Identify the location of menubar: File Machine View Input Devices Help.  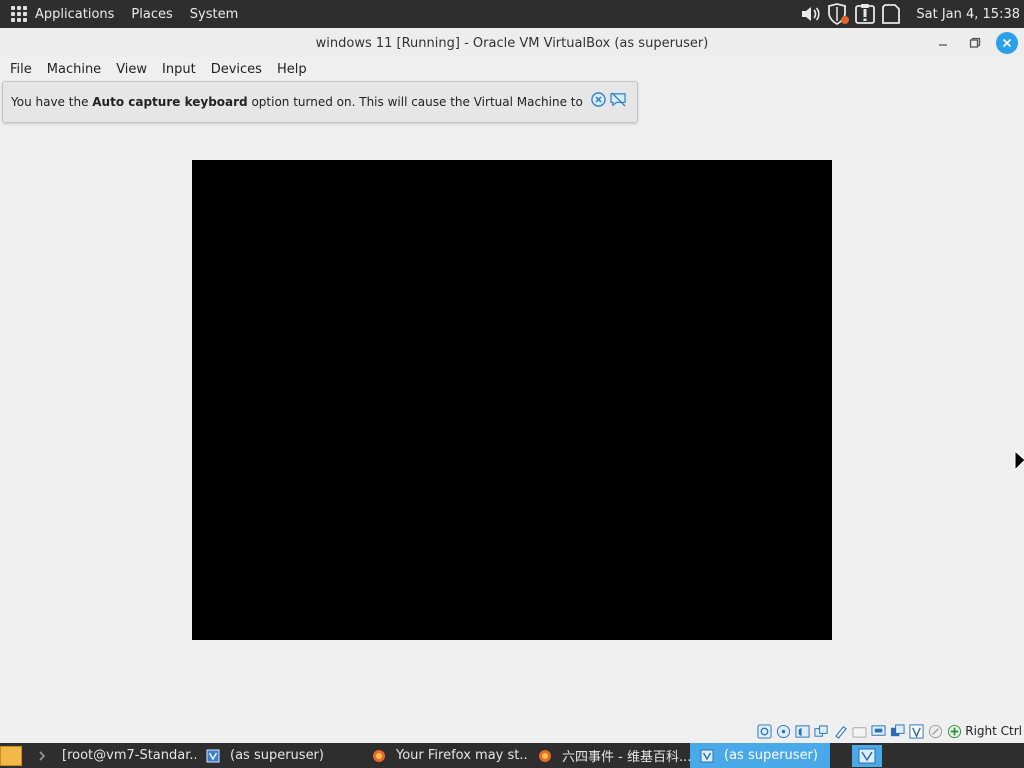
(512, 69).